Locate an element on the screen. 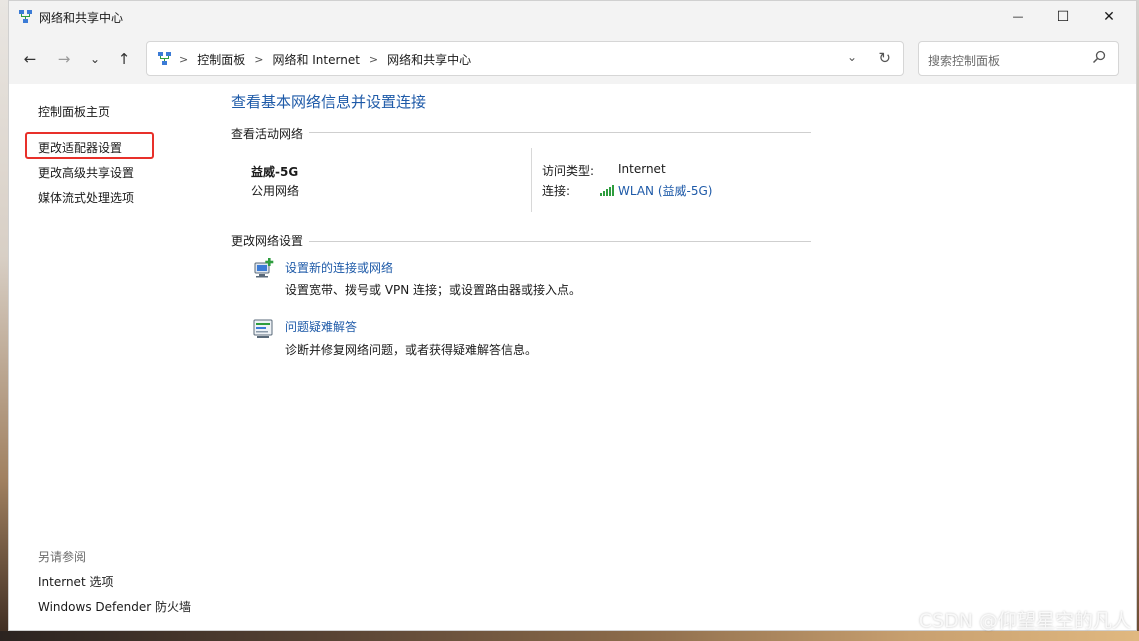 The height and width of the screenshot is (641, 1139). sidebar-item-change-adapter-settings: 更改适配器设置 is located at coordinates (80, 147).